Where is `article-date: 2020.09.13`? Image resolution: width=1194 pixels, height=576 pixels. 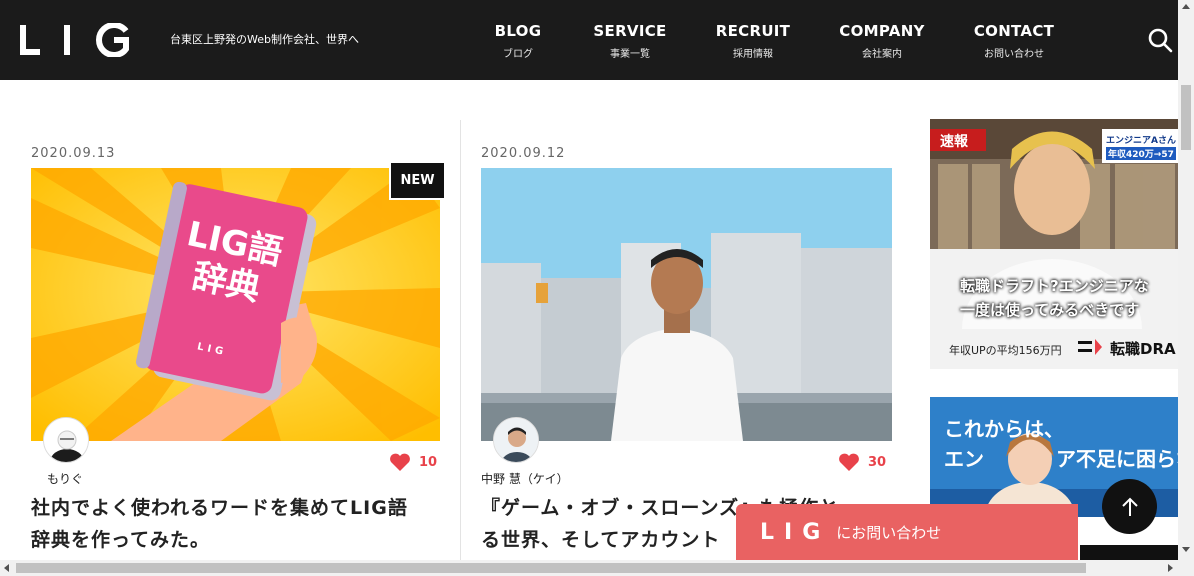 article-date: 2020.09.13 is located at coordinates (73, 153).